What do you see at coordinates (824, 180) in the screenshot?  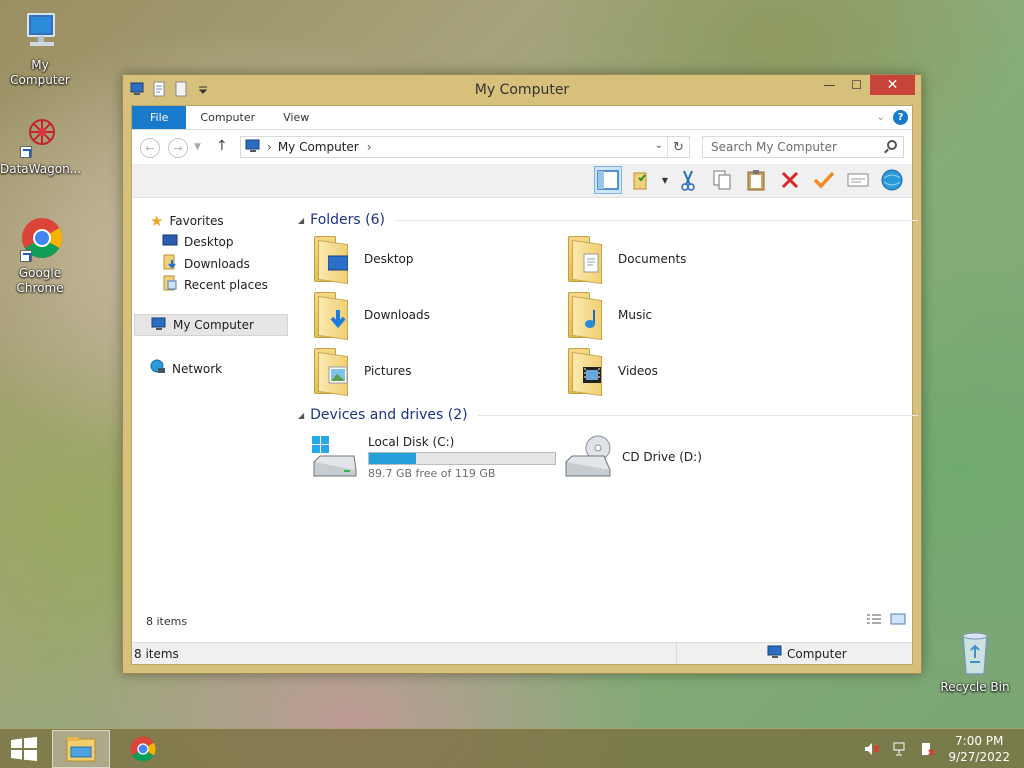 I see `rename-check-icon` at bounding box center [824, 180].